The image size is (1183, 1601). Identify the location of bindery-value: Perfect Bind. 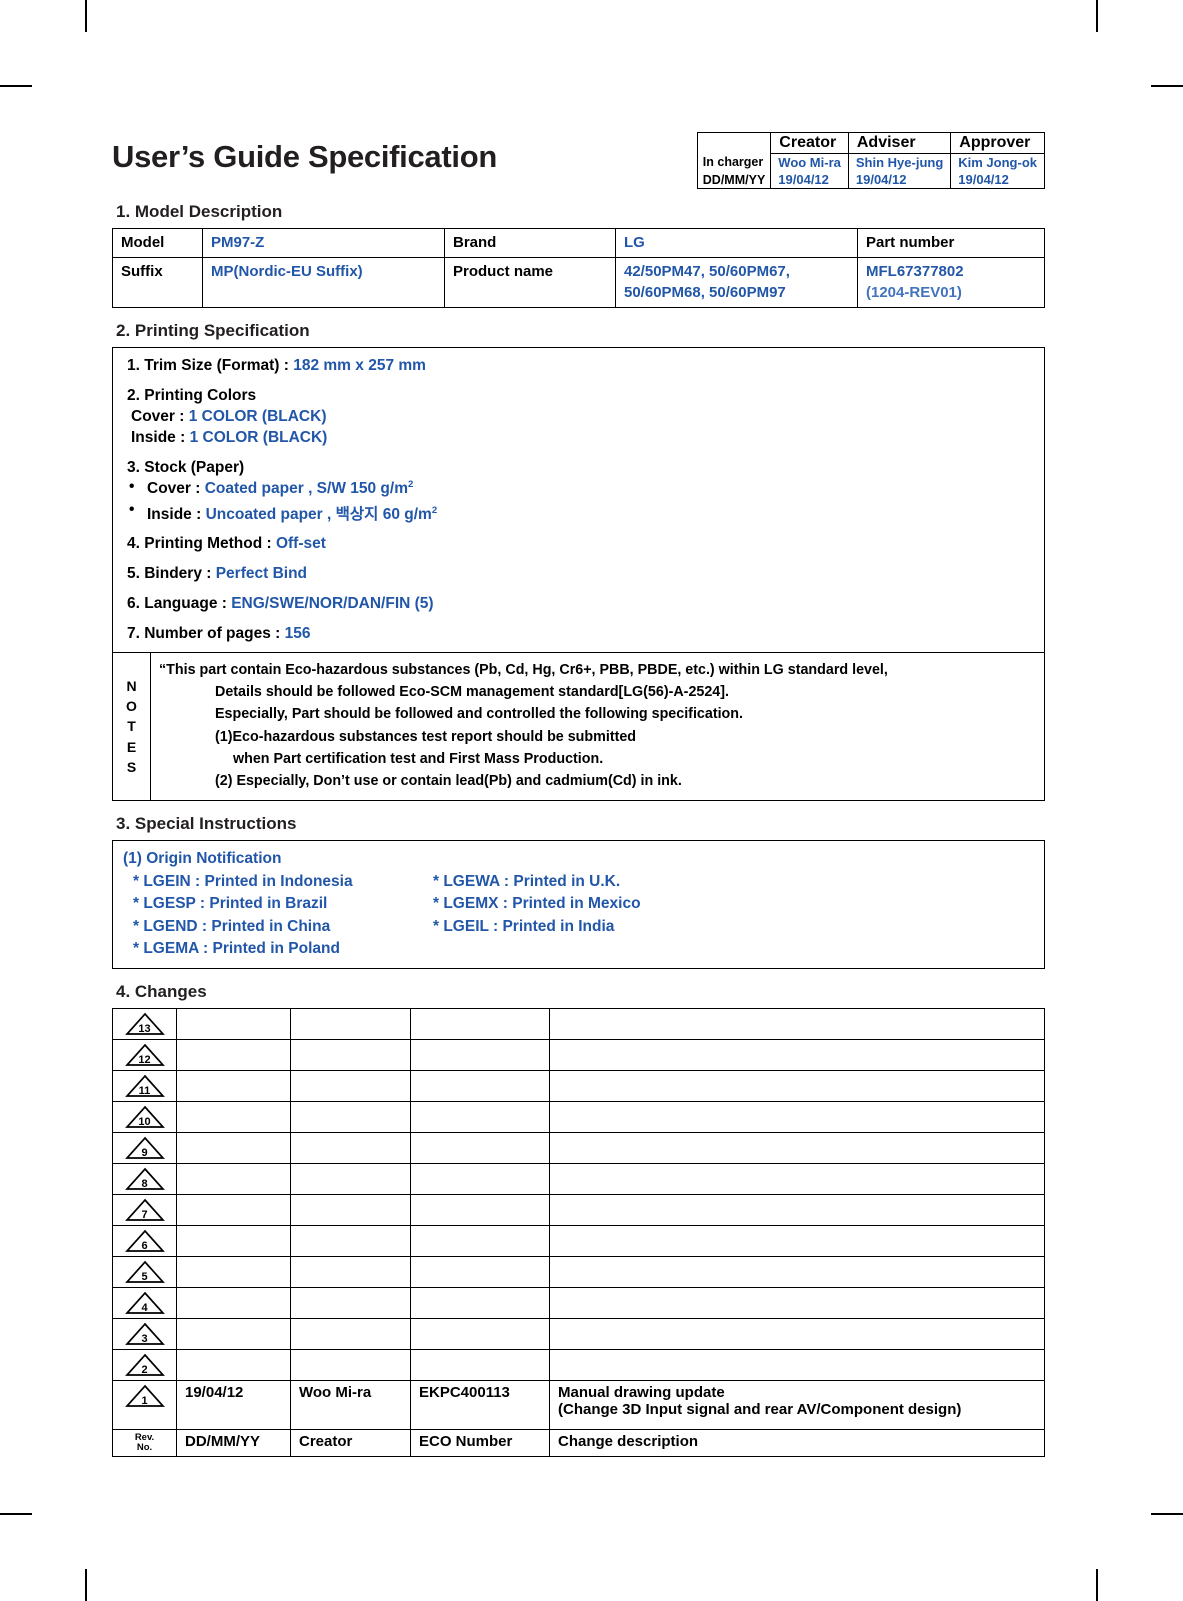
(261, 573).